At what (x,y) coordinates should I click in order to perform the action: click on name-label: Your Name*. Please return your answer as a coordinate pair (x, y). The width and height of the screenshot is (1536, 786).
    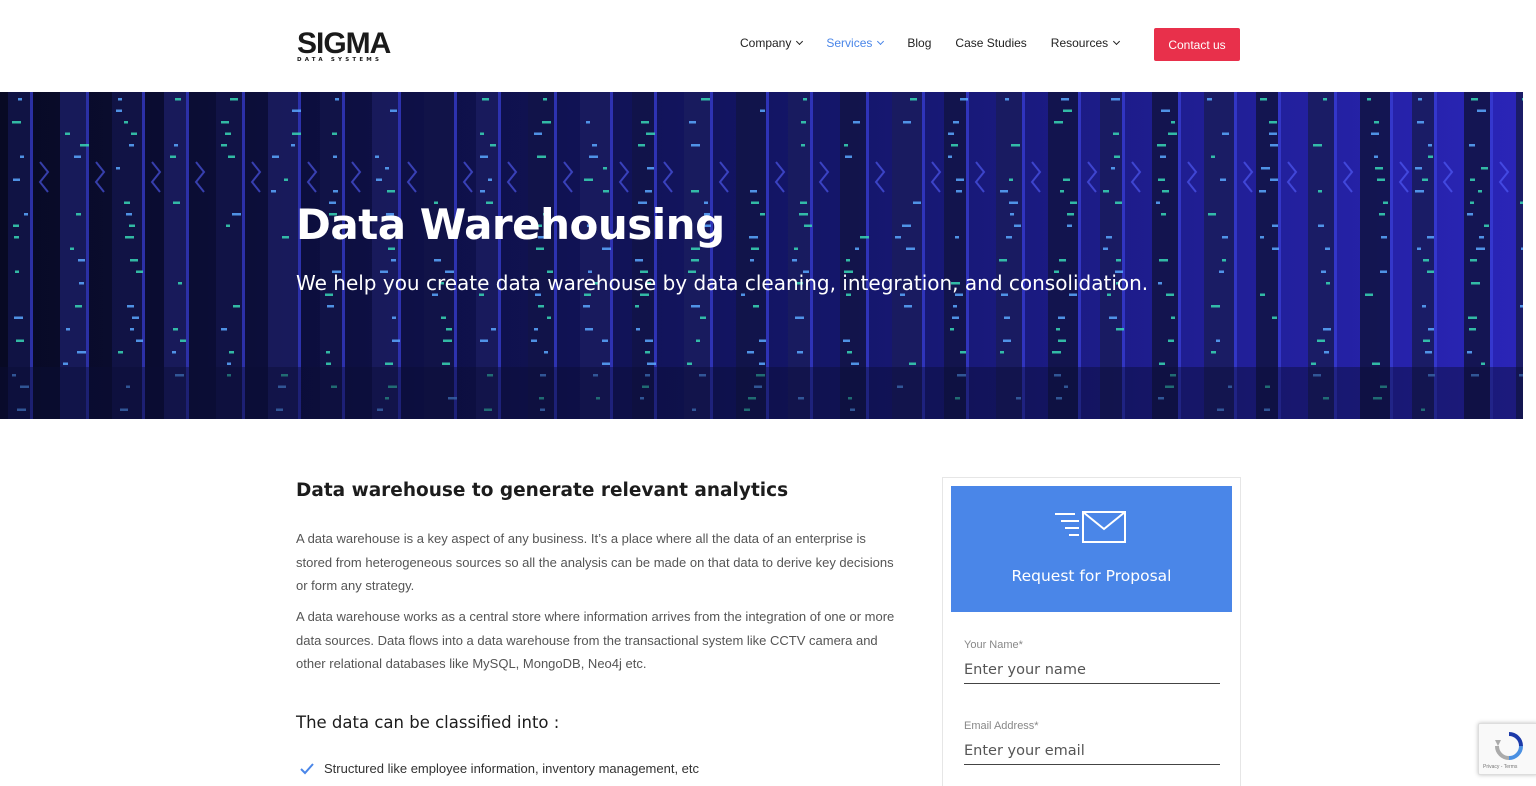
    Looking at the image, I should click on (993, 645).